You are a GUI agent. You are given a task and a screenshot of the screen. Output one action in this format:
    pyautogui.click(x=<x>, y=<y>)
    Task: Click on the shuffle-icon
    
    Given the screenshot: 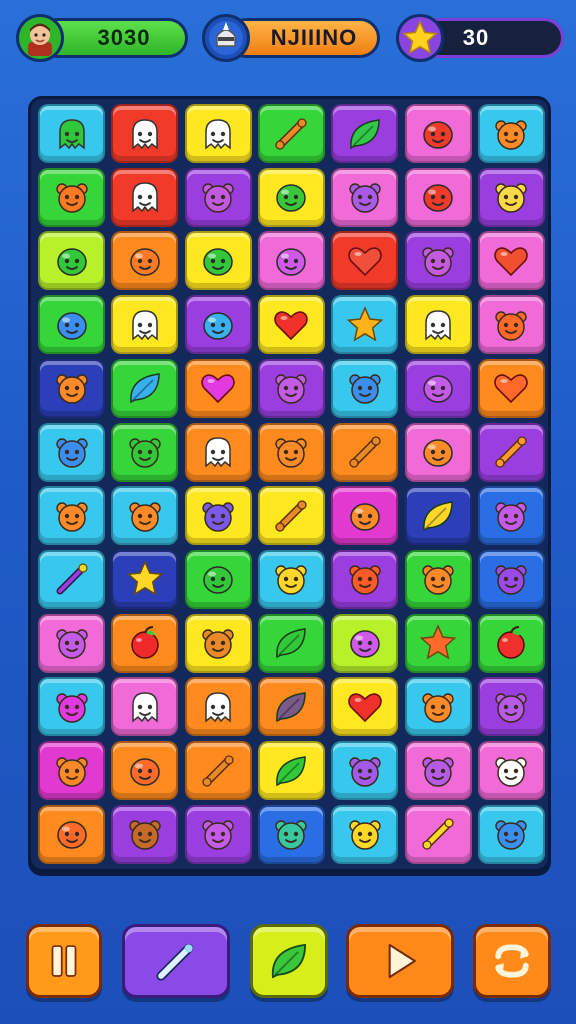 What is the action you would take?
    pyautogui.click(x=512, y=961)
    